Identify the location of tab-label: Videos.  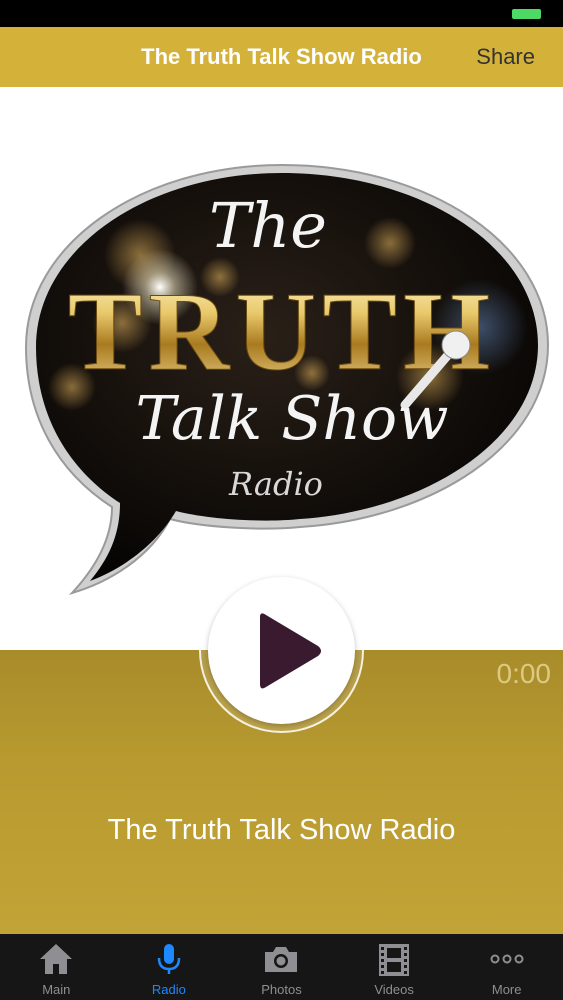
(394, 989).